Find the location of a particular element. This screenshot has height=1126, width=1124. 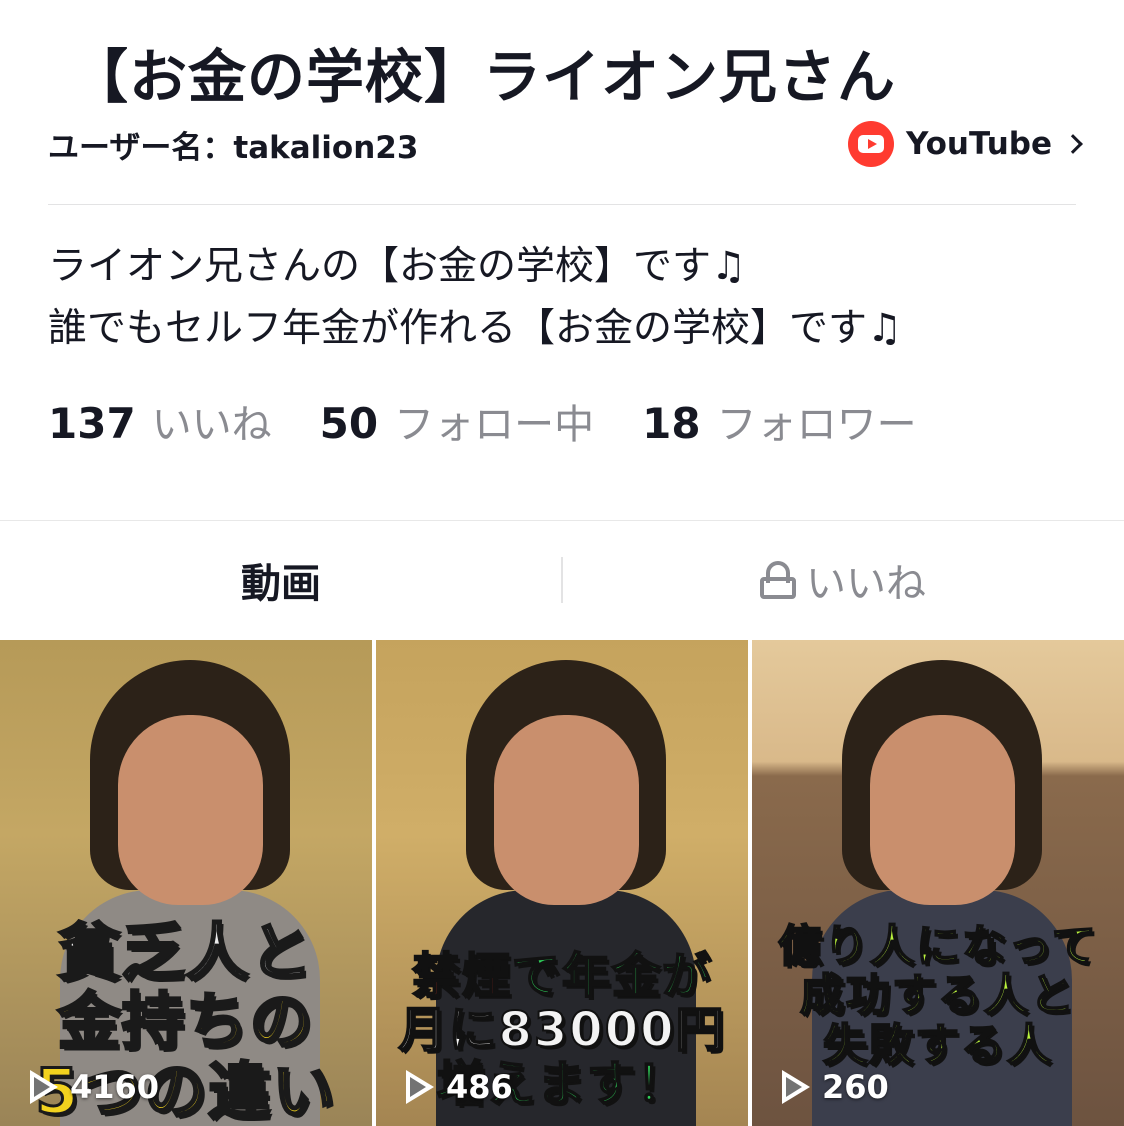

likes-label: いいね is located at coordinates (212, 421).